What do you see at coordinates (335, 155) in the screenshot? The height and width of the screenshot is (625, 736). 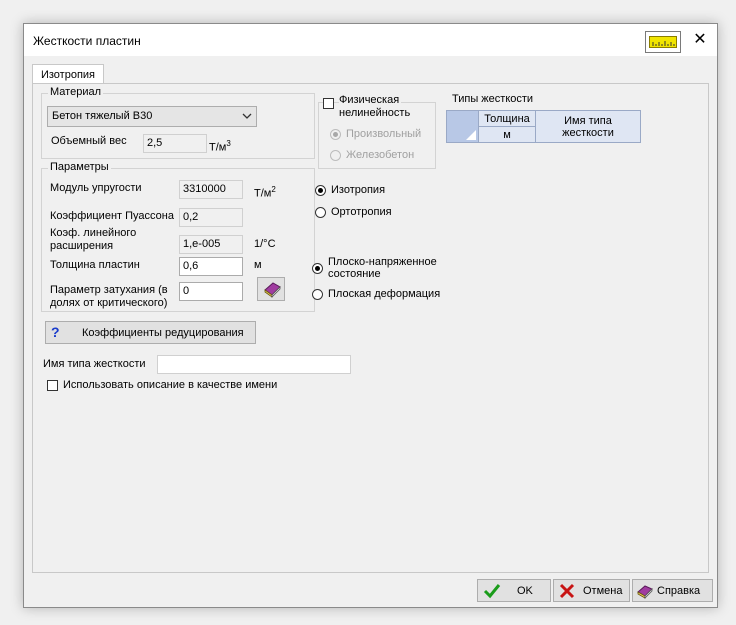 I see `nonlinear-concrete-radio` at bounding box center [335, 155].